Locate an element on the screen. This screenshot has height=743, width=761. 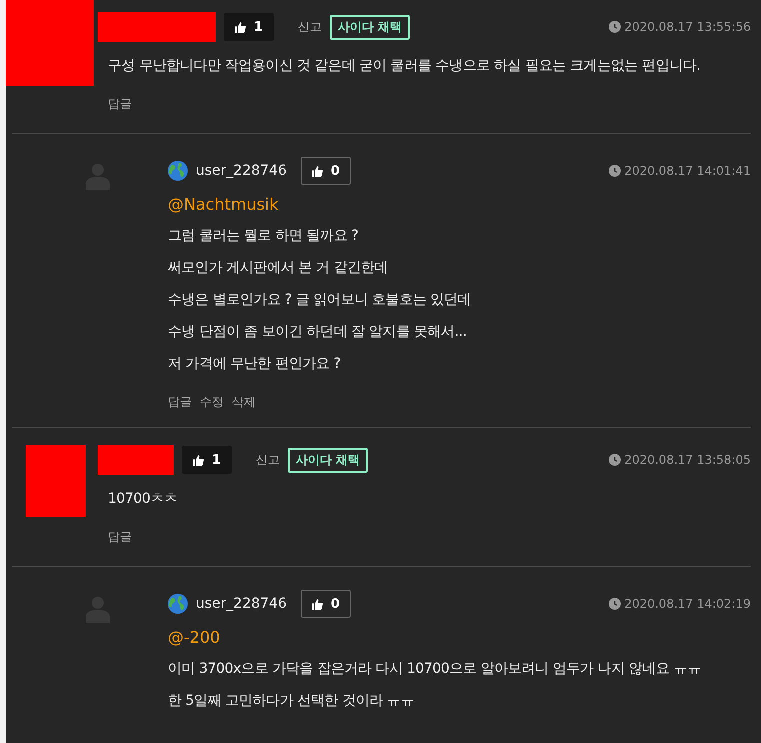
reply-text: 수냉은 별로인가요 ? 글 읽어보니 호불호는 있던데 is located at coordinates (320, 300).